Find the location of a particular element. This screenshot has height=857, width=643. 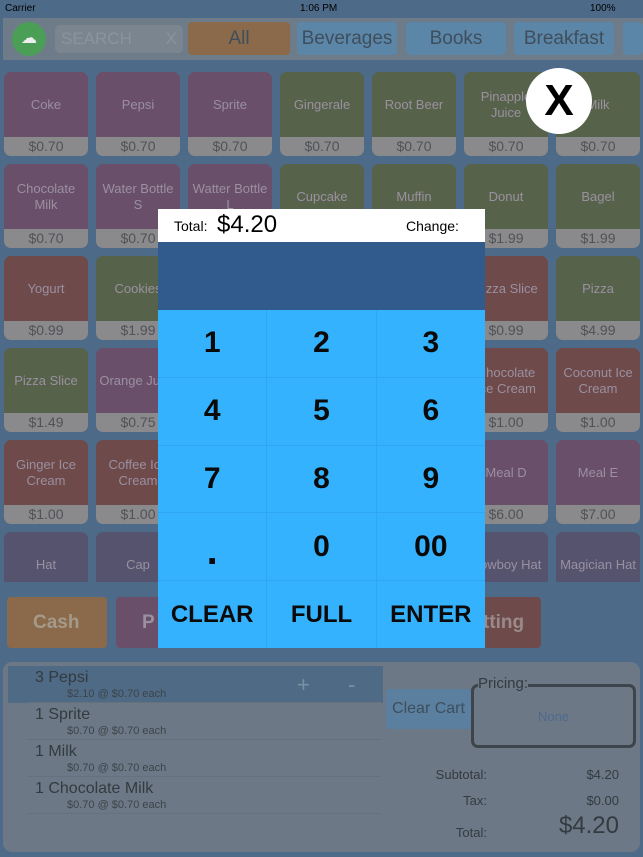

product-tile: Hat is located at coordinates (46, 557).